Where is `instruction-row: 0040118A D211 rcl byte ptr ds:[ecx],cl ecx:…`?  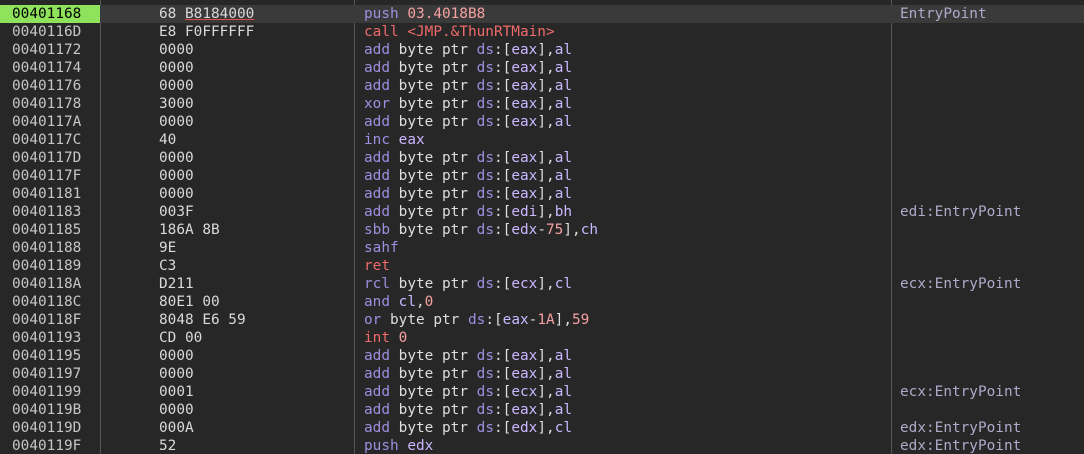
instruction-row: 0040118A D211 rcl byte ptr ds:[ecx],cl ecx:… is located at coordinates (542, 284).